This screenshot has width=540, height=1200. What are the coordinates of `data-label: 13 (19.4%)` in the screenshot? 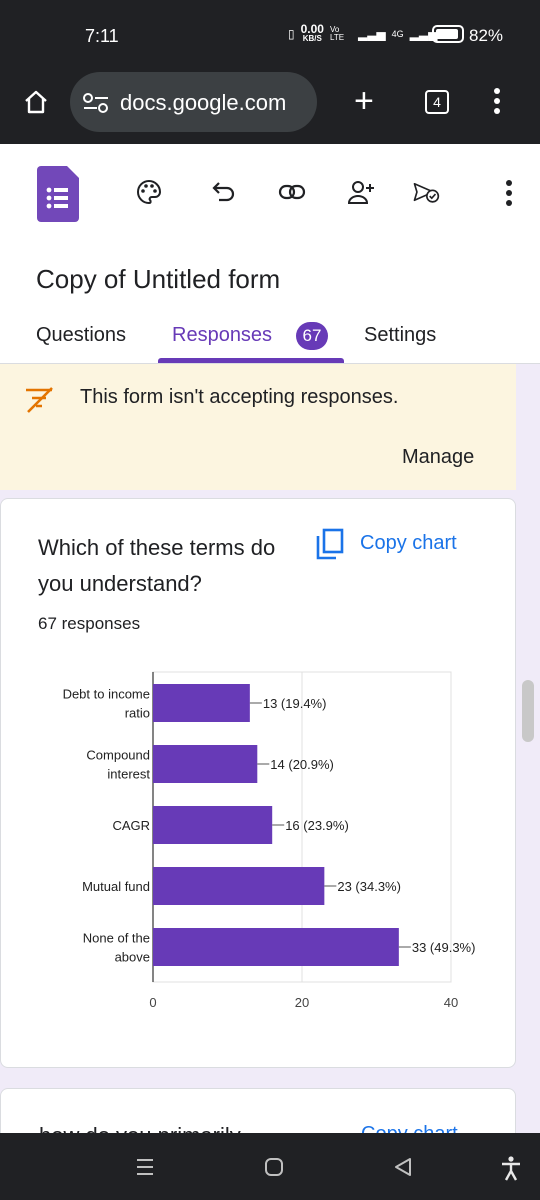 It's located at (295, 703).